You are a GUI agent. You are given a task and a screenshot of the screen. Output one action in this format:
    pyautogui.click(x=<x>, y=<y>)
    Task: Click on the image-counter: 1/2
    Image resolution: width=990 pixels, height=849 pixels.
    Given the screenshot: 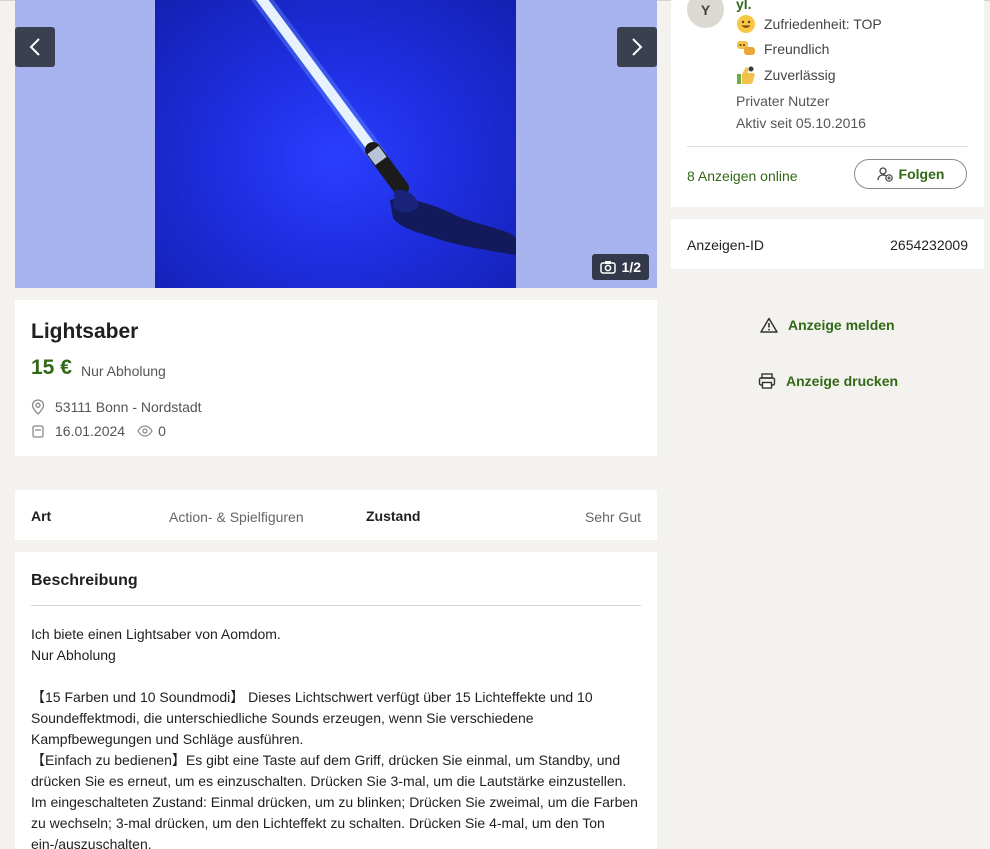 What is the action you would take?
    pyautogui.click(x=620, y=267)
    